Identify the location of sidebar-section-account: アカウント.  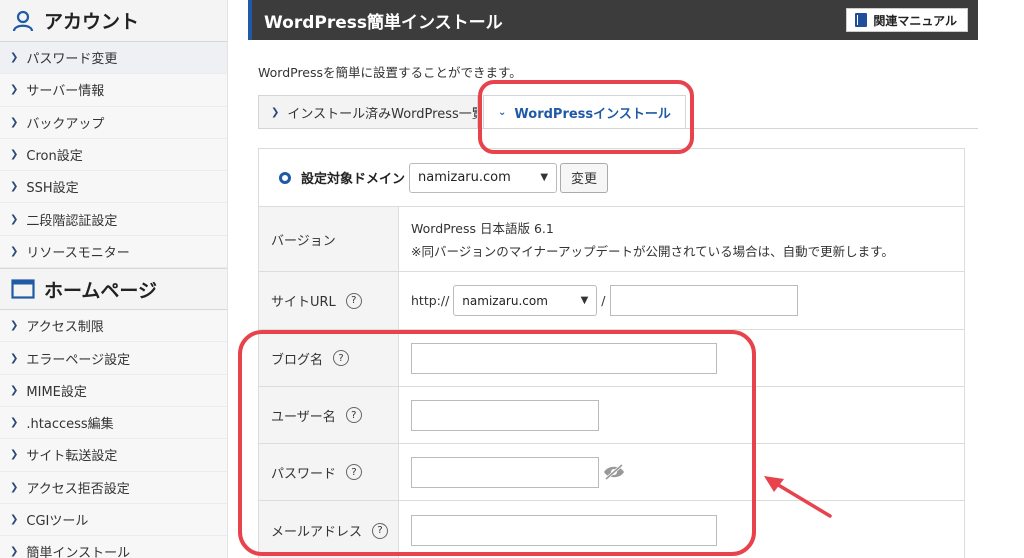
(113, 21).